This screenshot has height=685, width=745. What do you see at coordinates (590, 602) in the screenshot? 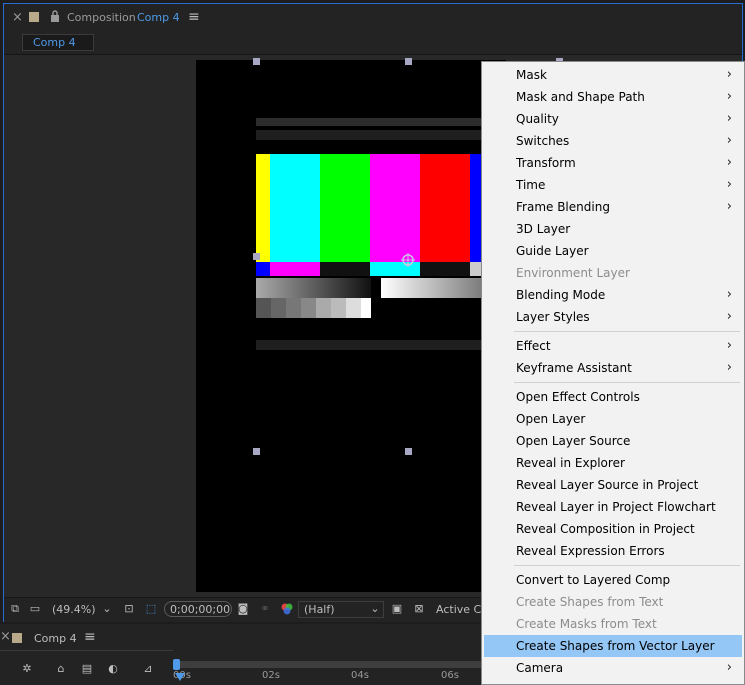
I see `menu-item-label: Create Shapes from Text` at bounding box center [590, 602].